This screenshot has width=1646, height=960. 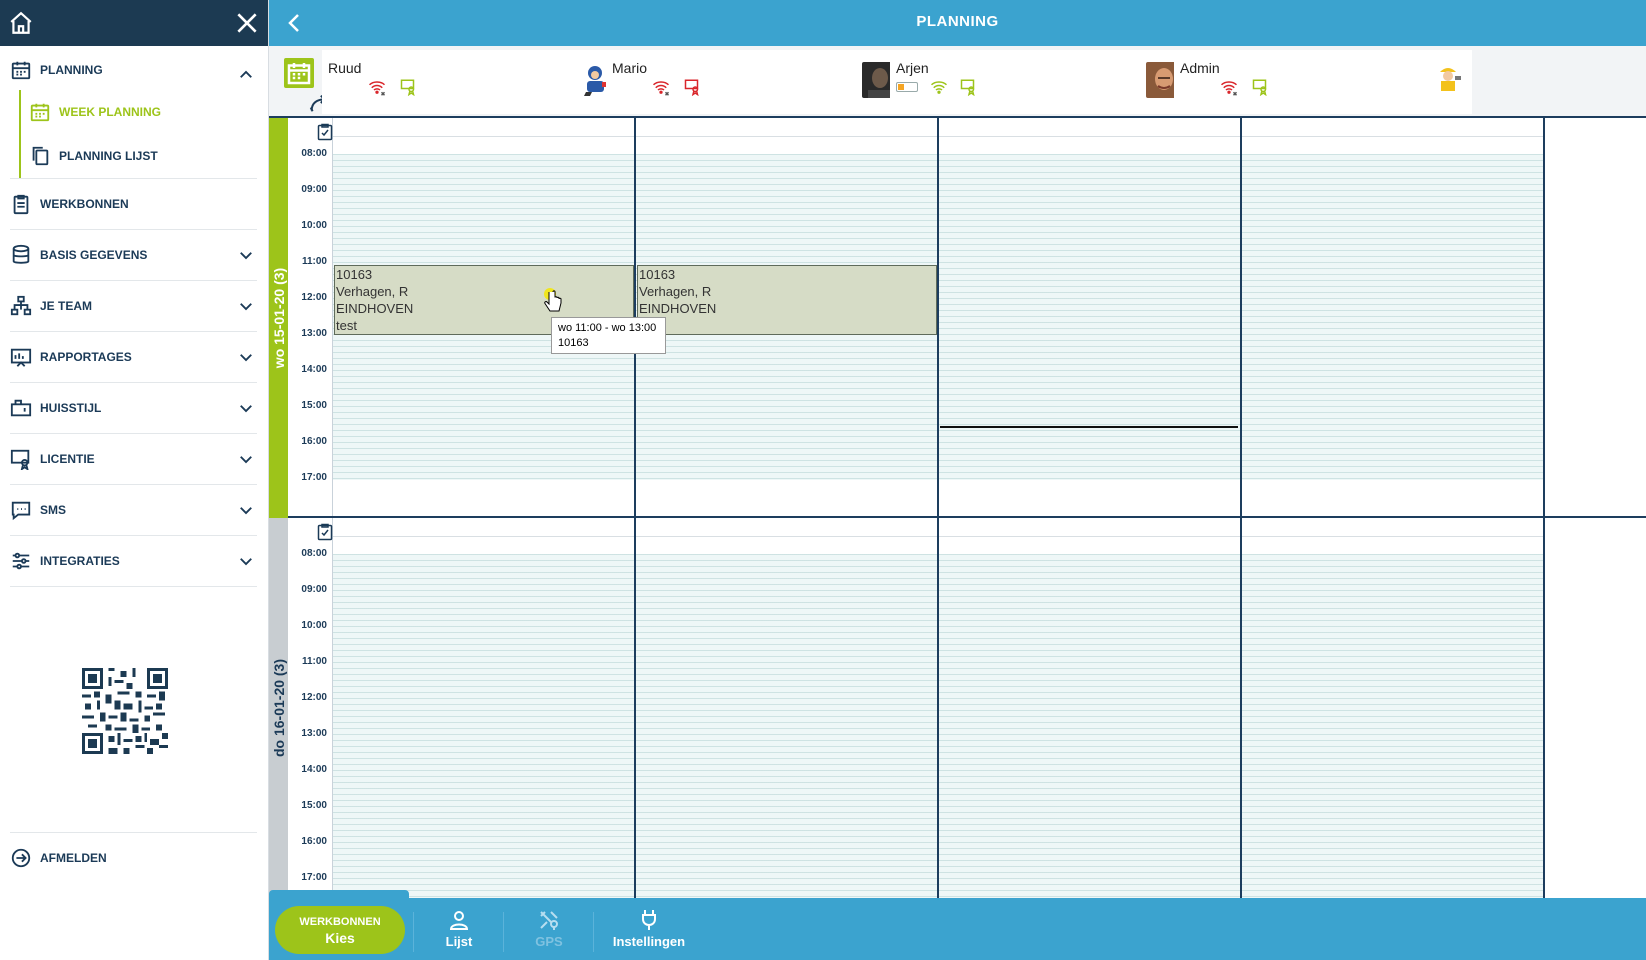 What do you see at coordinates (21, 23) in the screenshot?
I see `home-icon` at bounding box center [21, 23].